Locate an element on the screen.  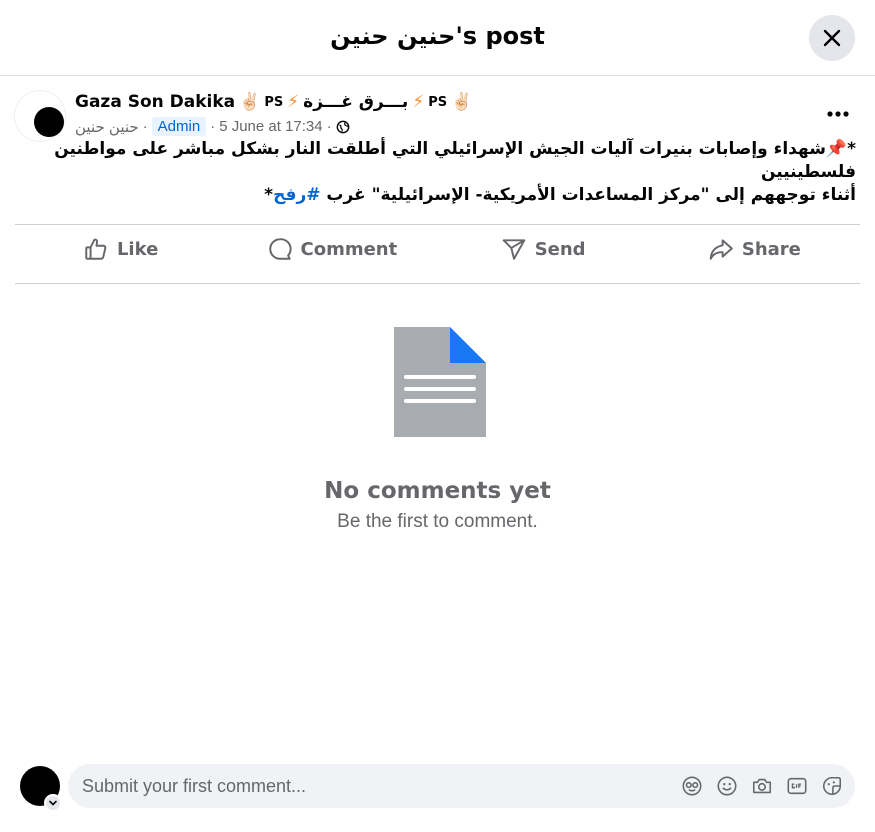
share-button: Share is located at coordinates (754, 249).